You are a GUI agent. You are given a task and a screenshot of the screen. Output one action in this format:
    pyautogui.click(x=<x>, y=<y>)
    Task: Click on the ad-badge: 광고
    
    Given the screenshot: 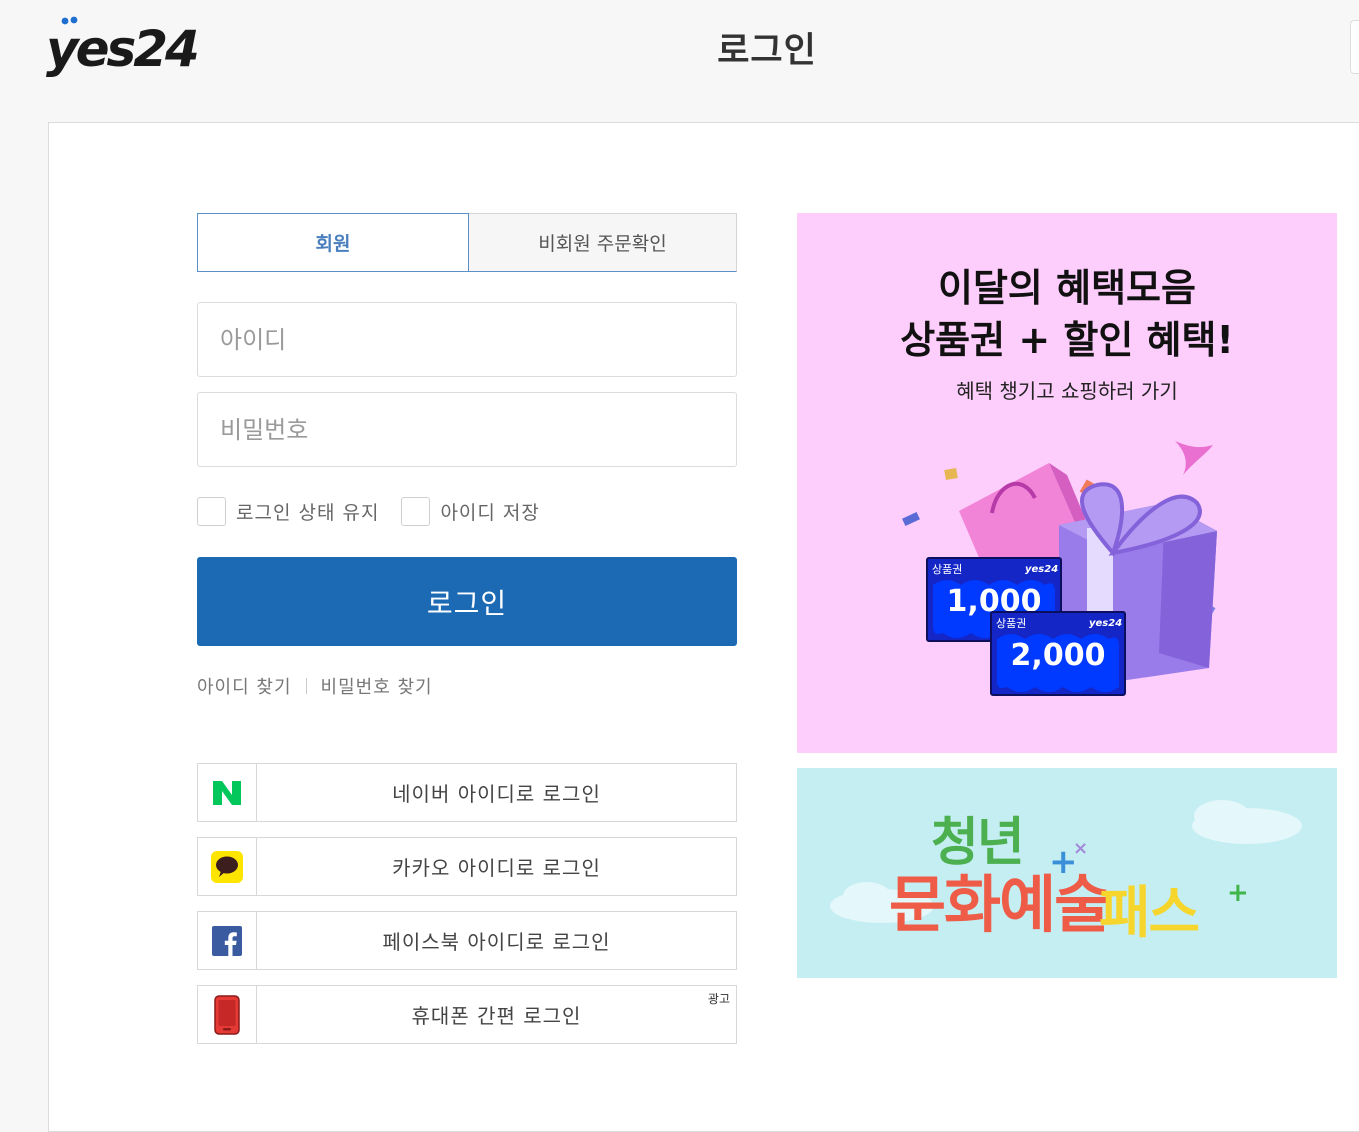 What is the action you would take?
    pyautogui.click(x=718, y=999)
    